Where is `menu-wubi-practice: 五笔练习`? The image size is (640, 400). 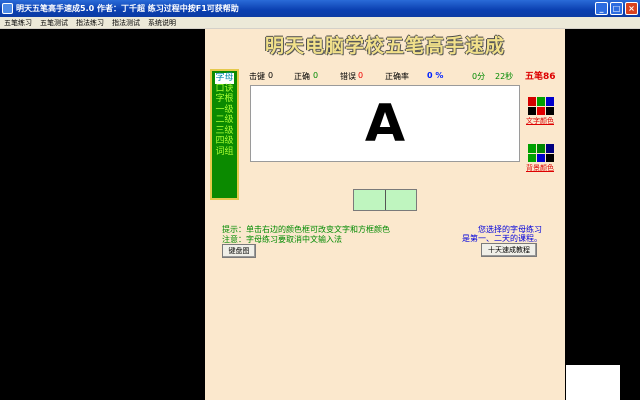
menu-wubi-practice: 五笔练习 is located at coordinates (18, 23).